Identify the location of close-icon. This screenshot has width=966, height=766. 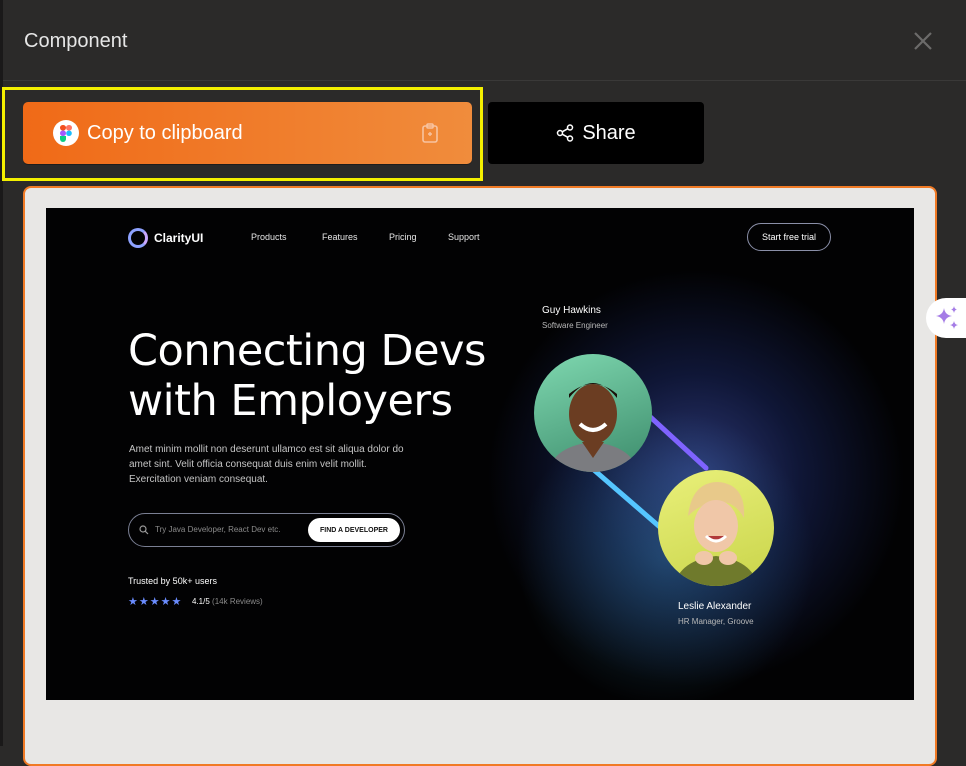
(923, 41).